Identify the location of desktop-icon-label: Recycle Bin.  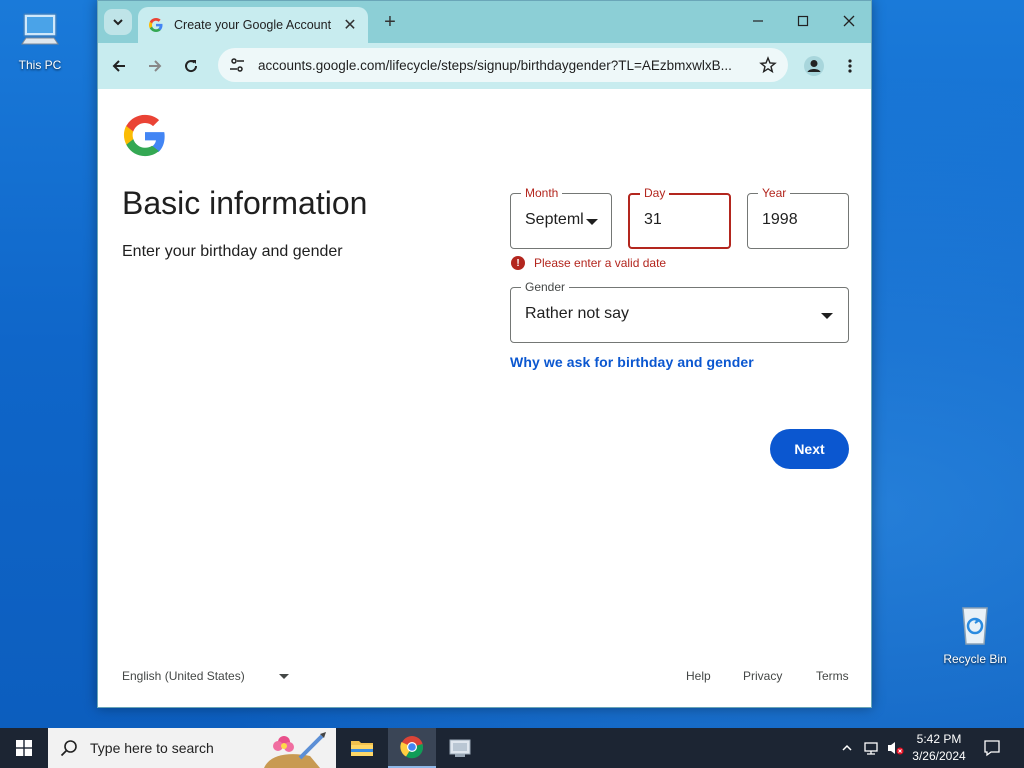
(975, 659).